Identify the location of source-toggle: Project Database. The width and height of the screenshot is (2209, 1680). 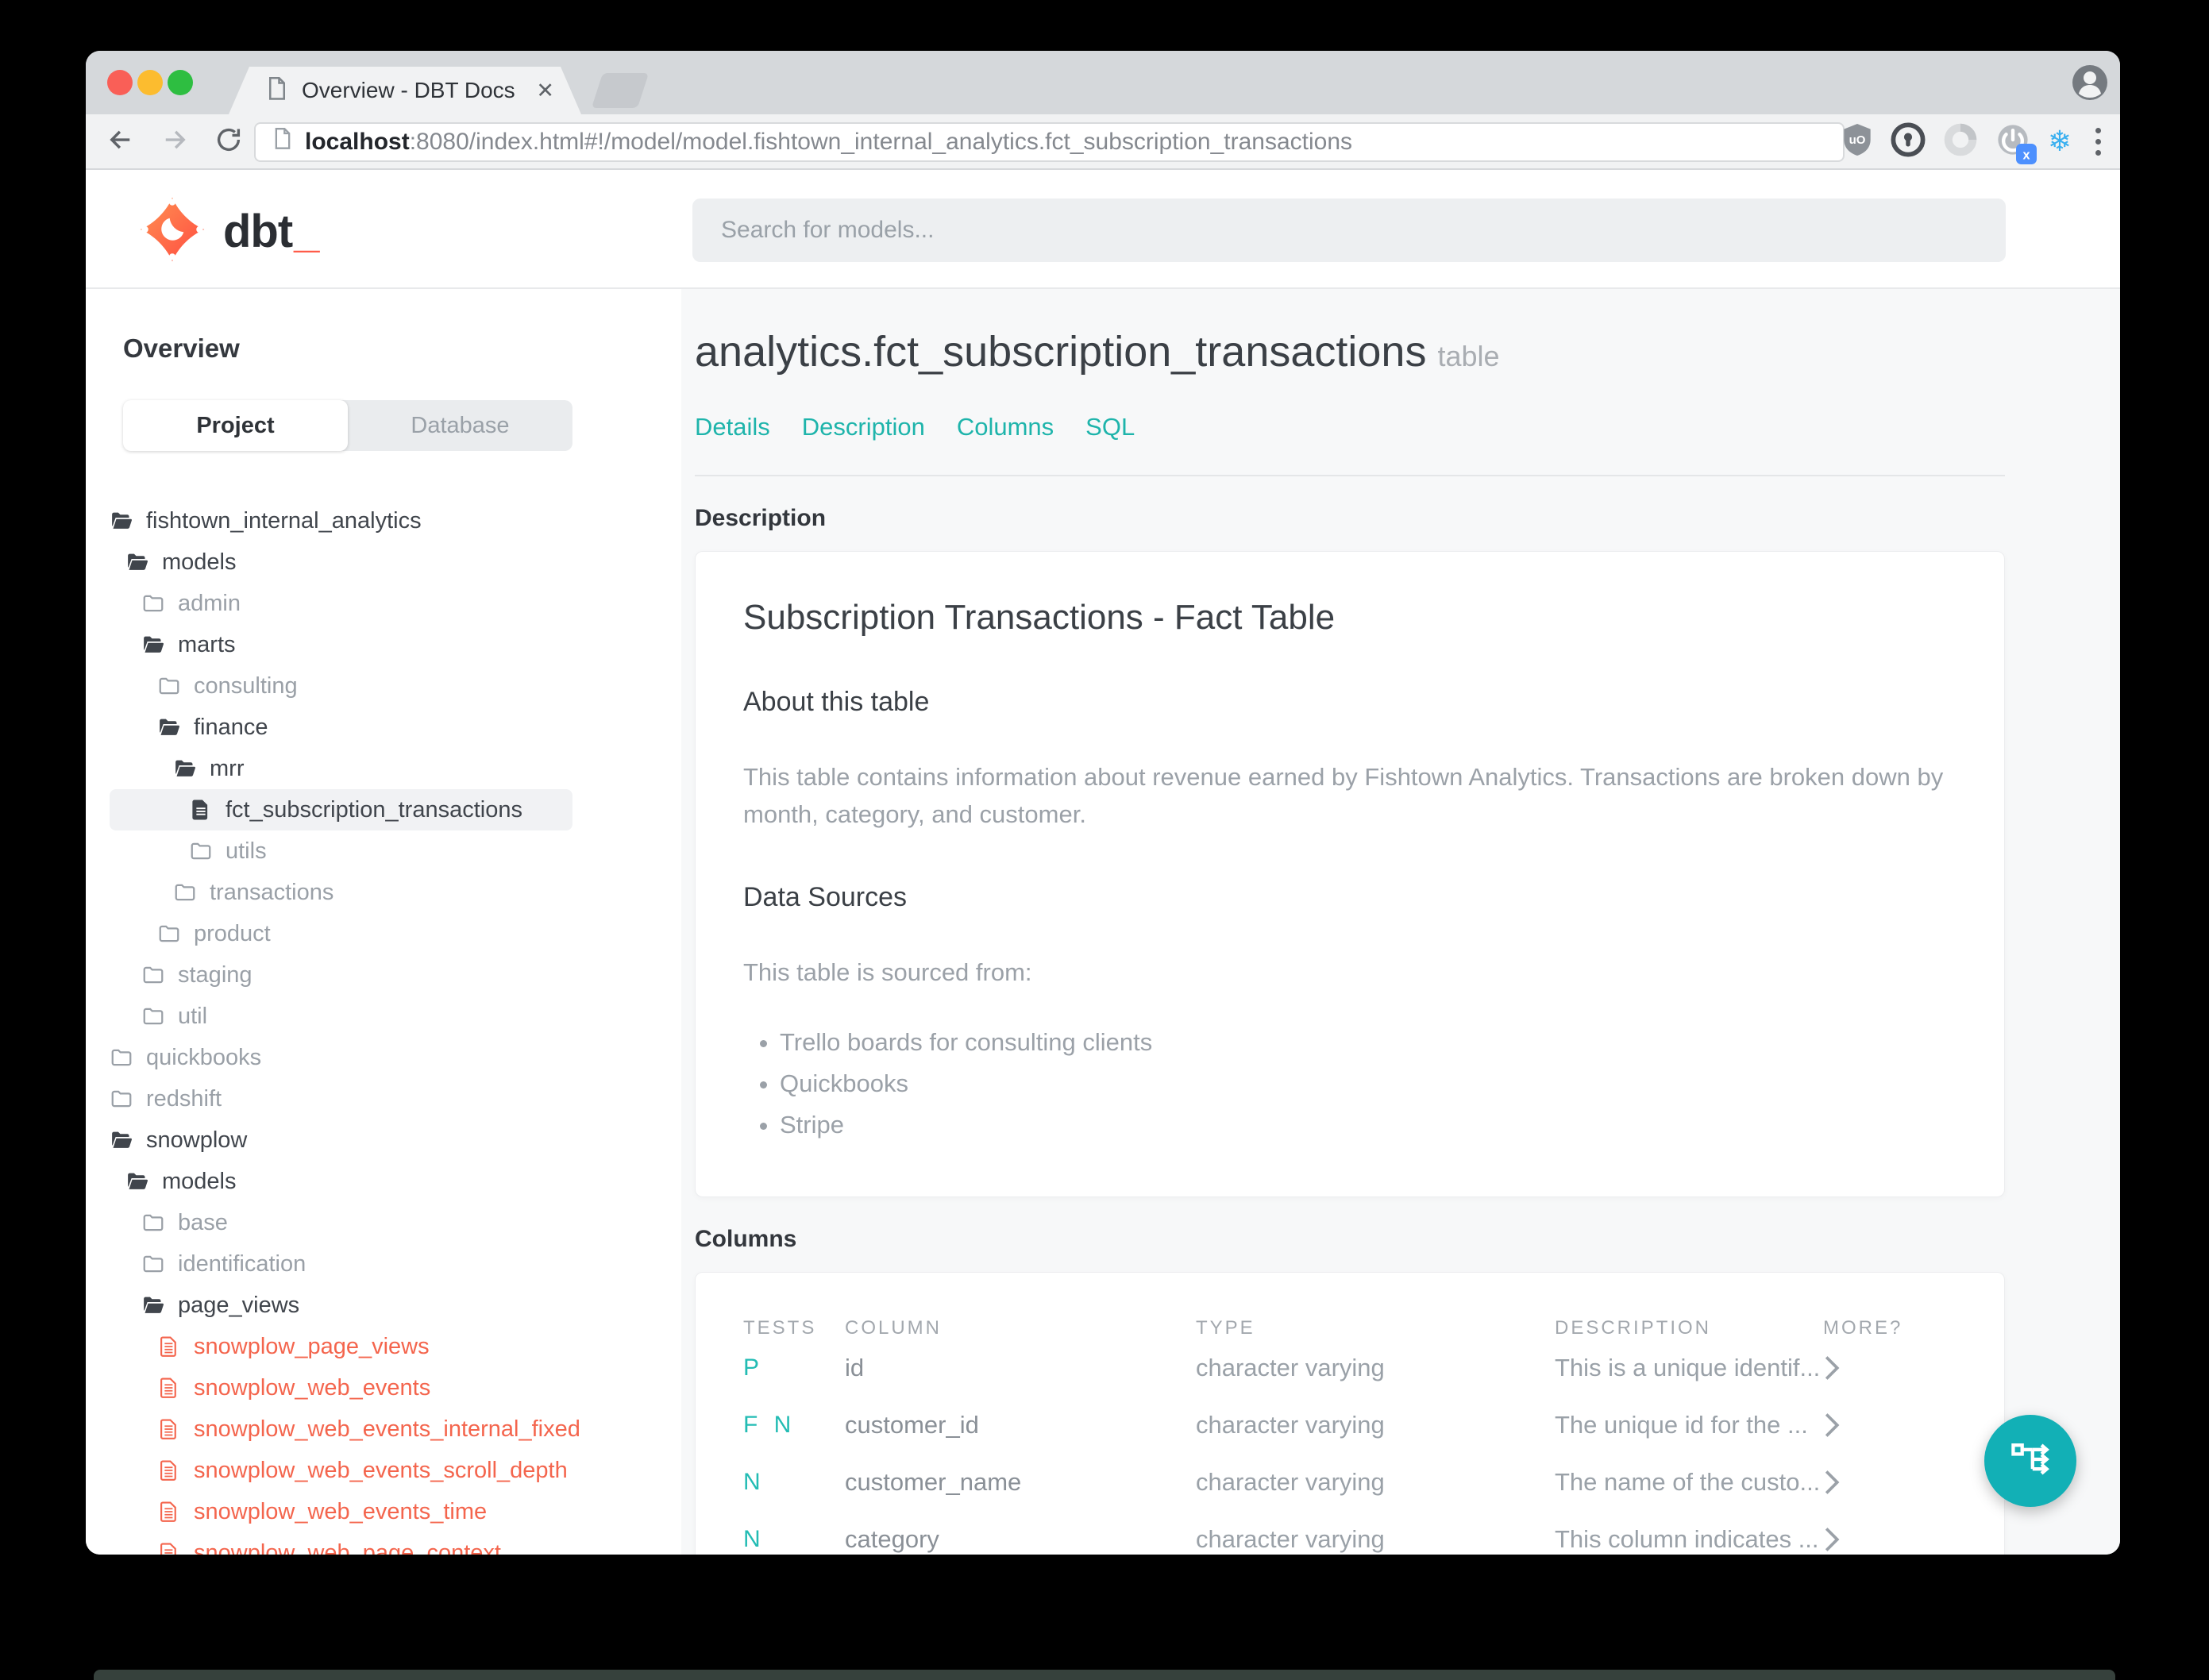
(347, 426).